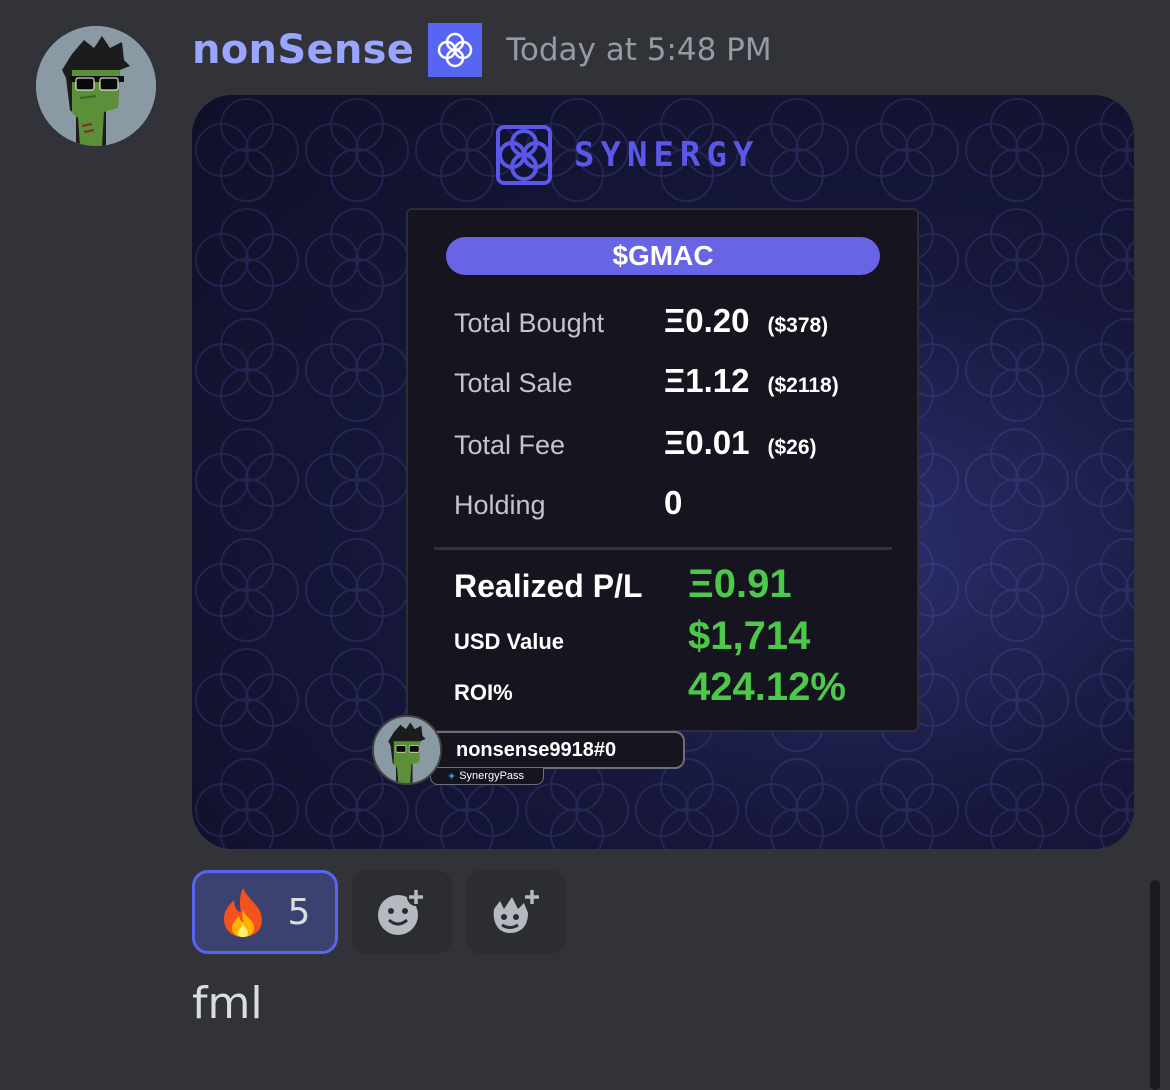 This screenshot has width=1170, height=1090. I want to click on stat-eth-value: 0, so click(673, 502).